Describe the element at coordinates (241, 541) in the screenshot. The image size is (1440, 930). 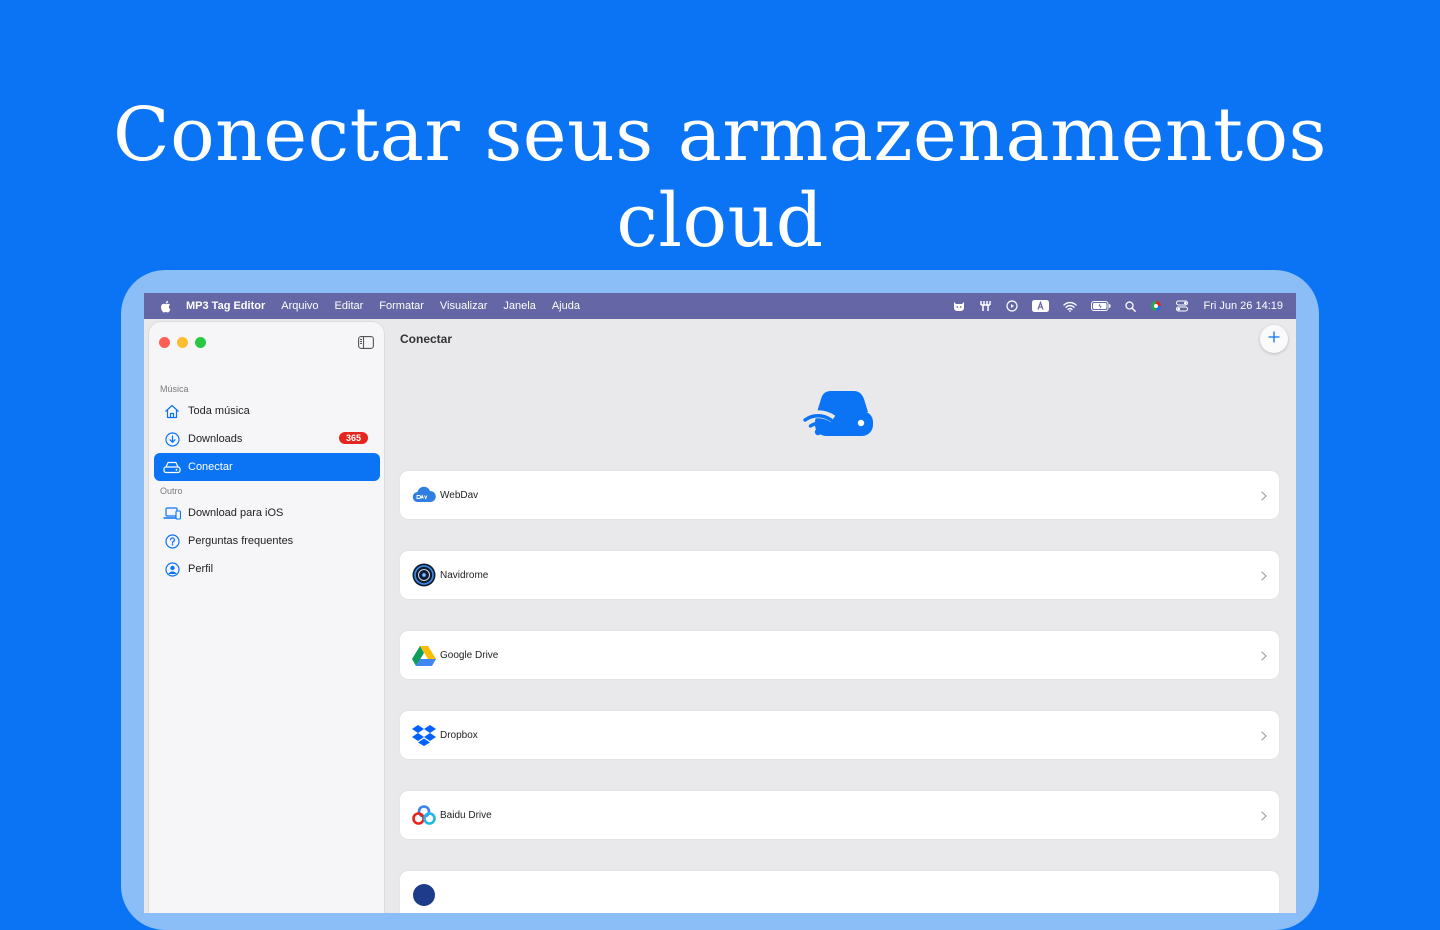
I see `sidebar-item-label: Perguntas frequentes` at that location.